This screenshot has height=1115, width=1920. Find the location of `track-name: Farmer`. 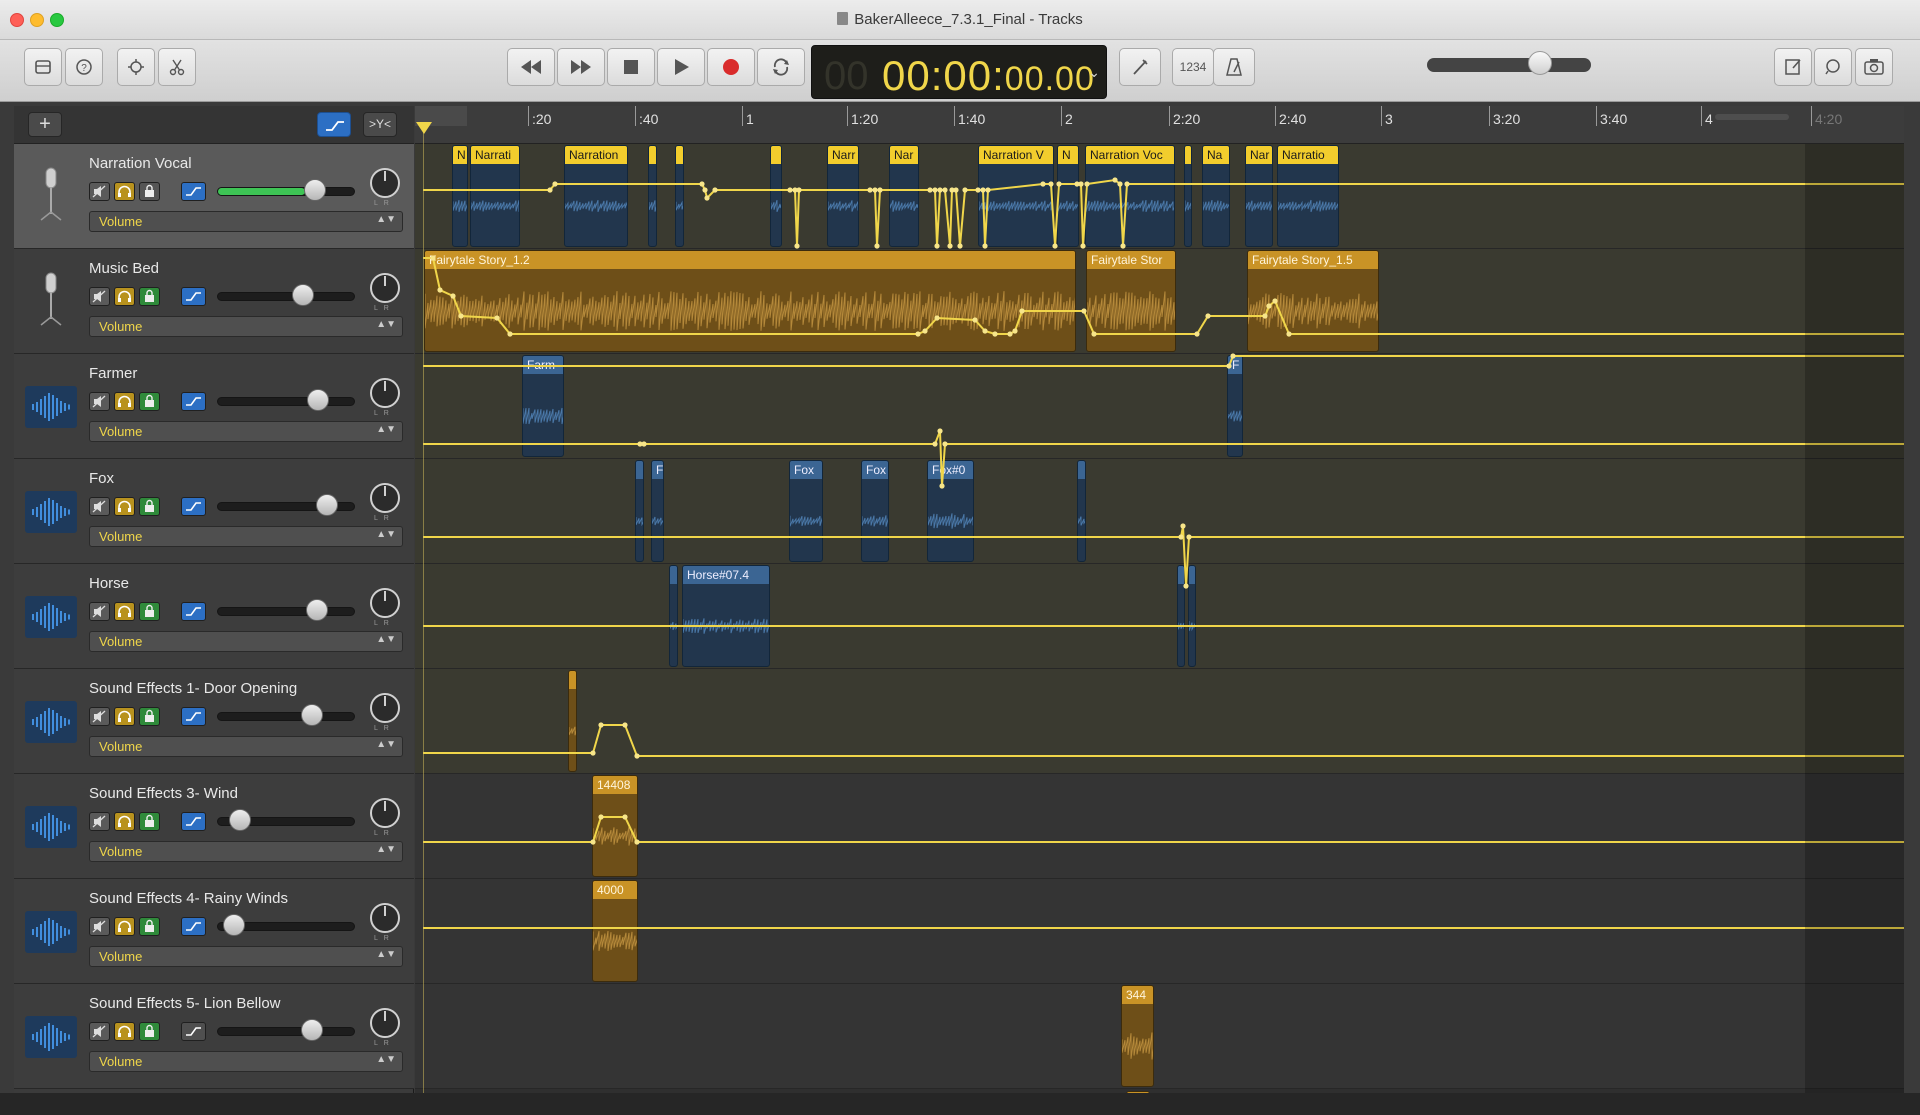

track-name: Farmer is located at coordinates (113, 373).